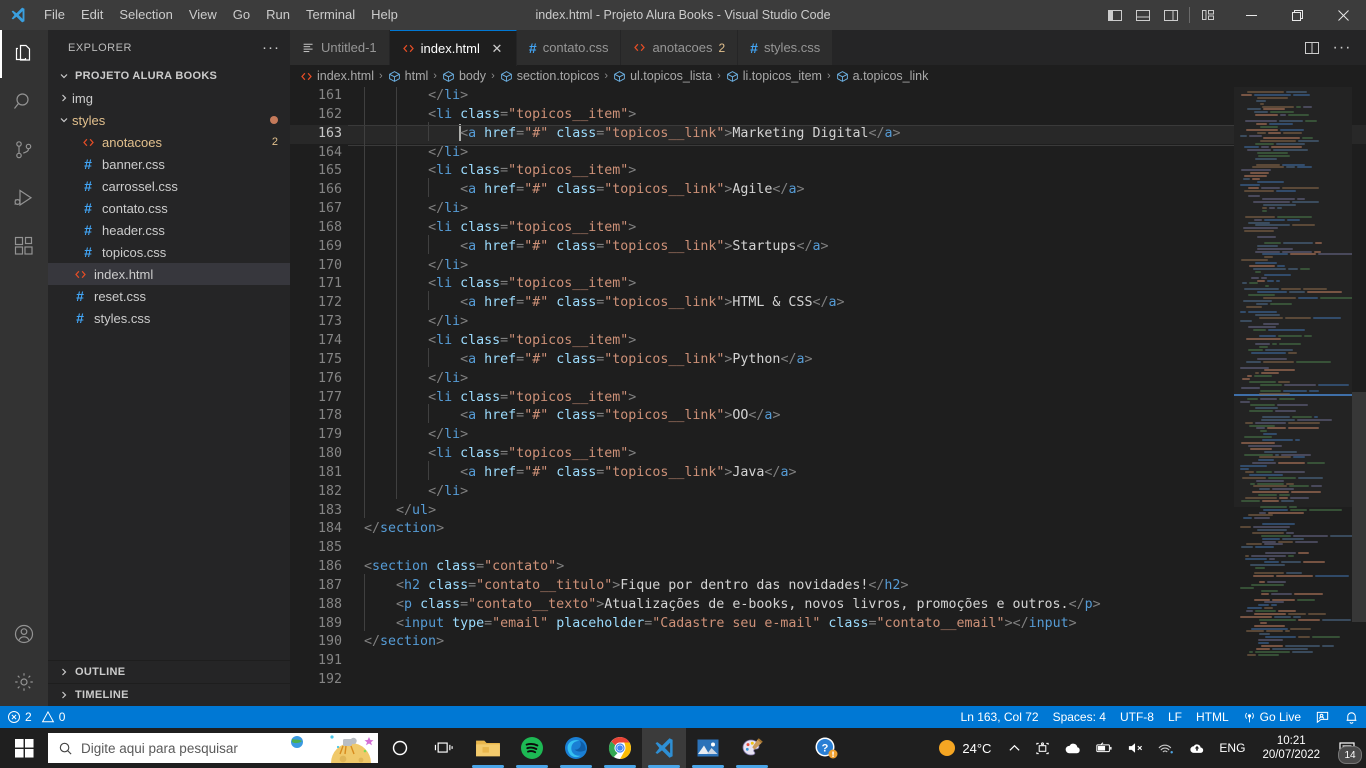  Describe the element at coordinates (1312, 47) in the screenshot. I see `split-editor-icon` at that location.